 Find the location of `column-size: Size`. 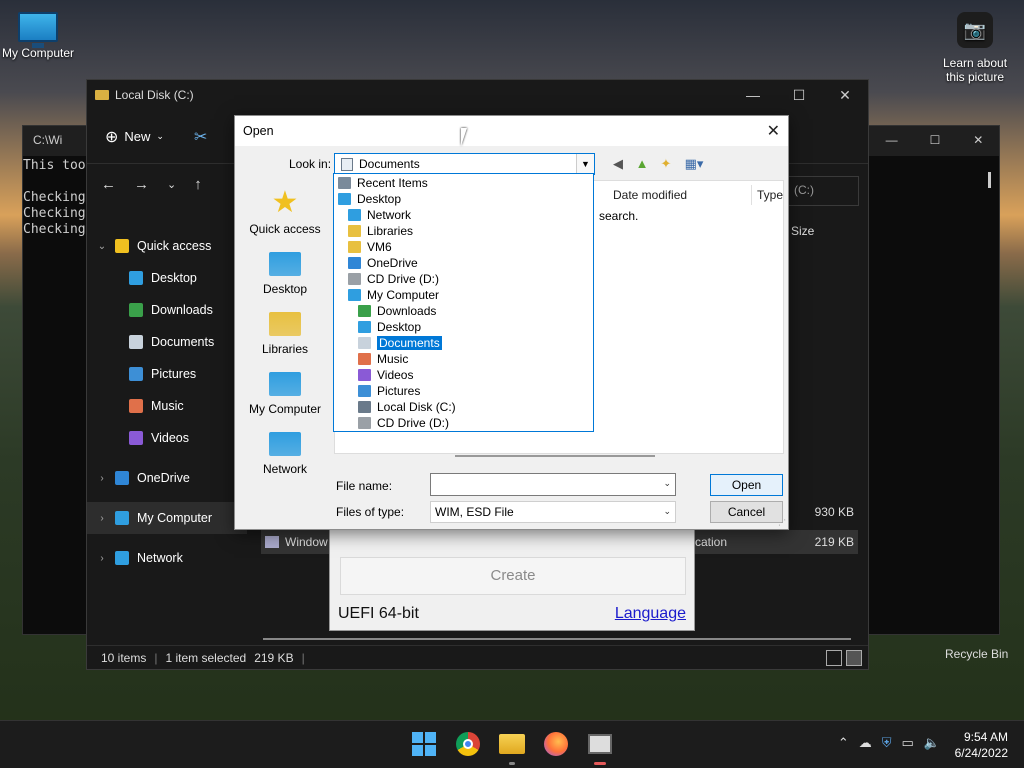

column-size: Size is located at coordinates (802, 231).